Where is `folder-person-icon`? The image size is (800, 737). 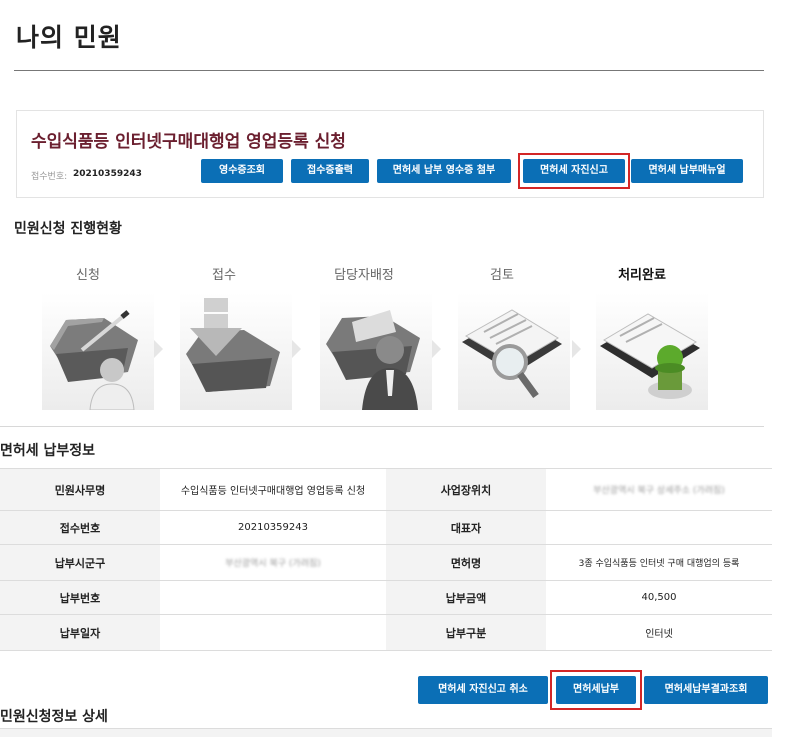 folder-person-icon is located at coordinates (376, 351).